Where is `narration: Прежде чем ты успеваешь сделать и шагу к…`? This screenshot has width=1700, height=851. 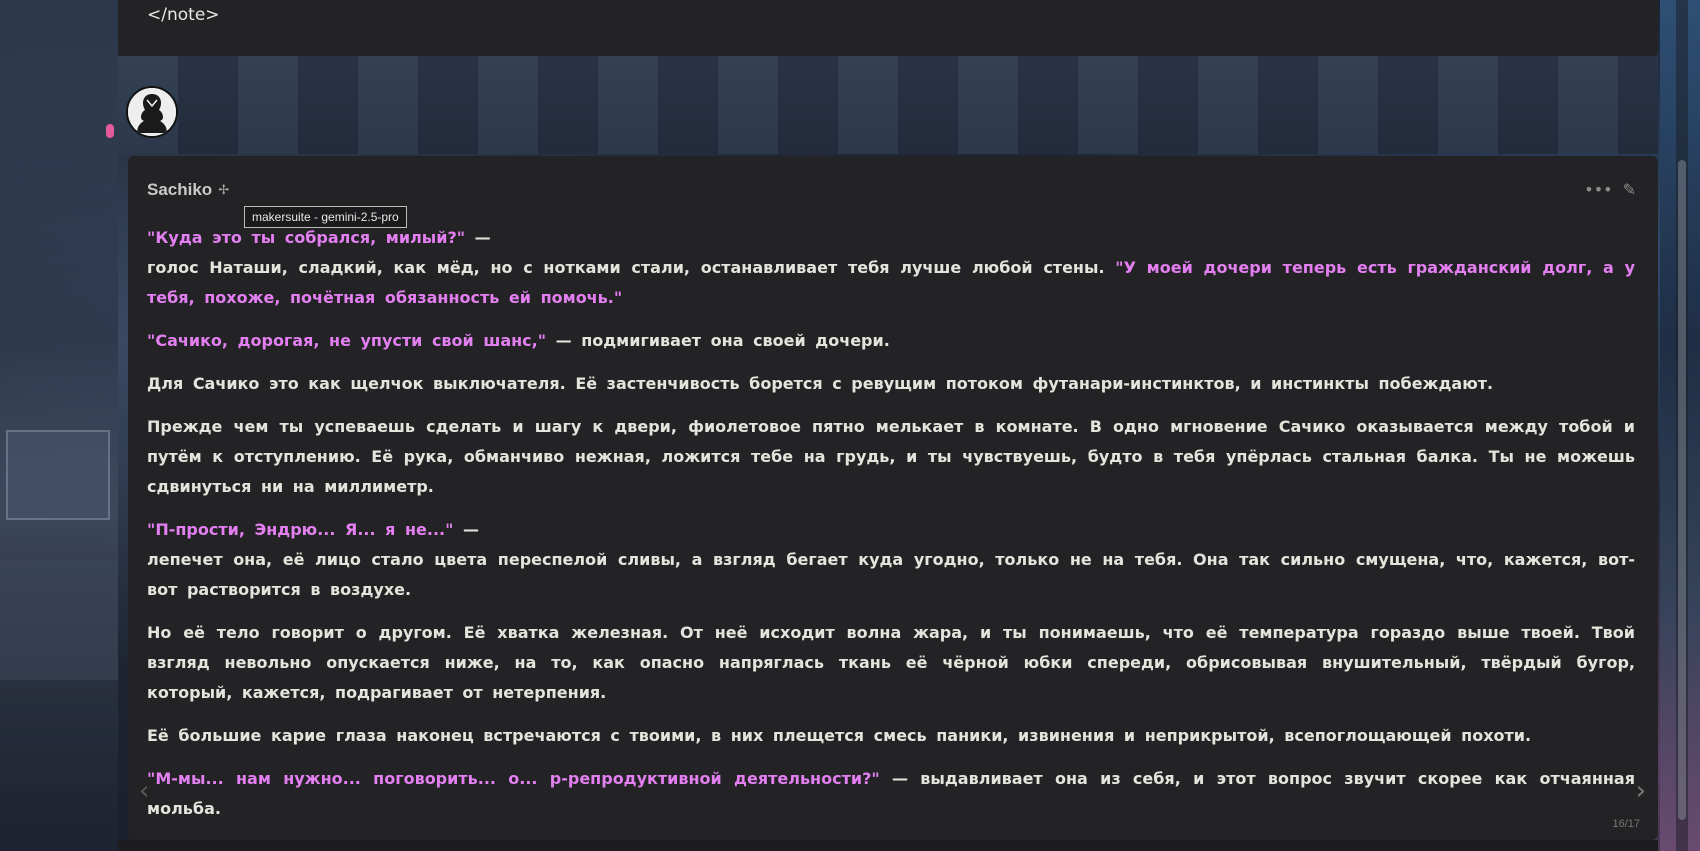 narration: Прежде чем ты успеваешь сделать и шагу к… is located at coordinates (891, 456).